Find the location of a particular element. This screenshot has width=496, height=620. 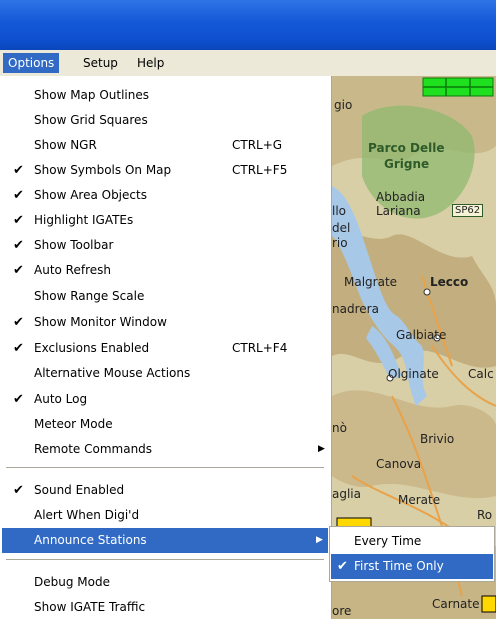

menu-item-auto-log: ✔ Auto Log is located at coordinates (165, 399).